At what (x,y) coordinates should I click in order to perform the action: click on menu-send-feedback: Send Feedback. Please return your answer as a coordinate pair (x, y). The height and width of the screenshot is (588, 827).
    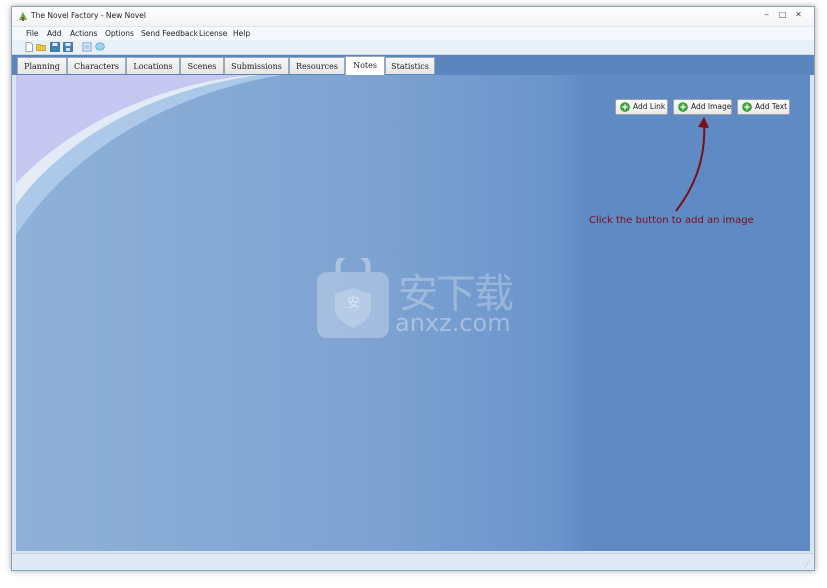
    Looking at the image, I should click on (169, 33).